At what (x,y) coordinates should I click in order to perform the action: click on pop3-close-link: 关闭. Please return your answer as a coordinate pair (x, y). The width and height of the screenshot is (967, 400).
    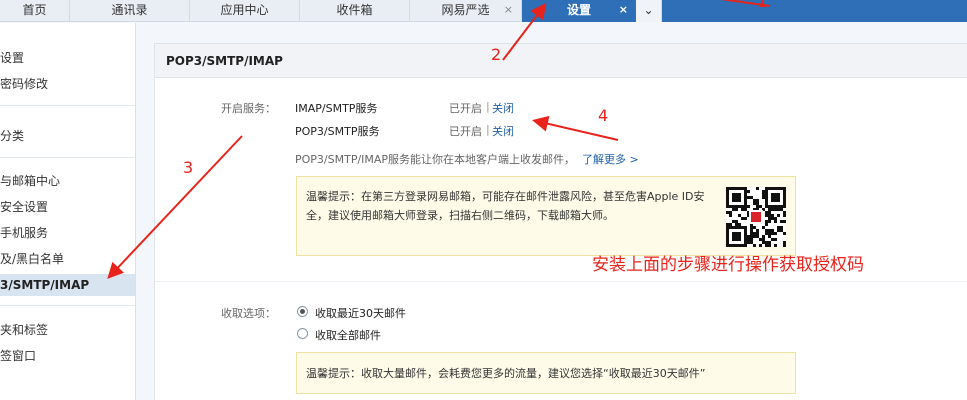
    Looking at the image, I should click on (503, 131).